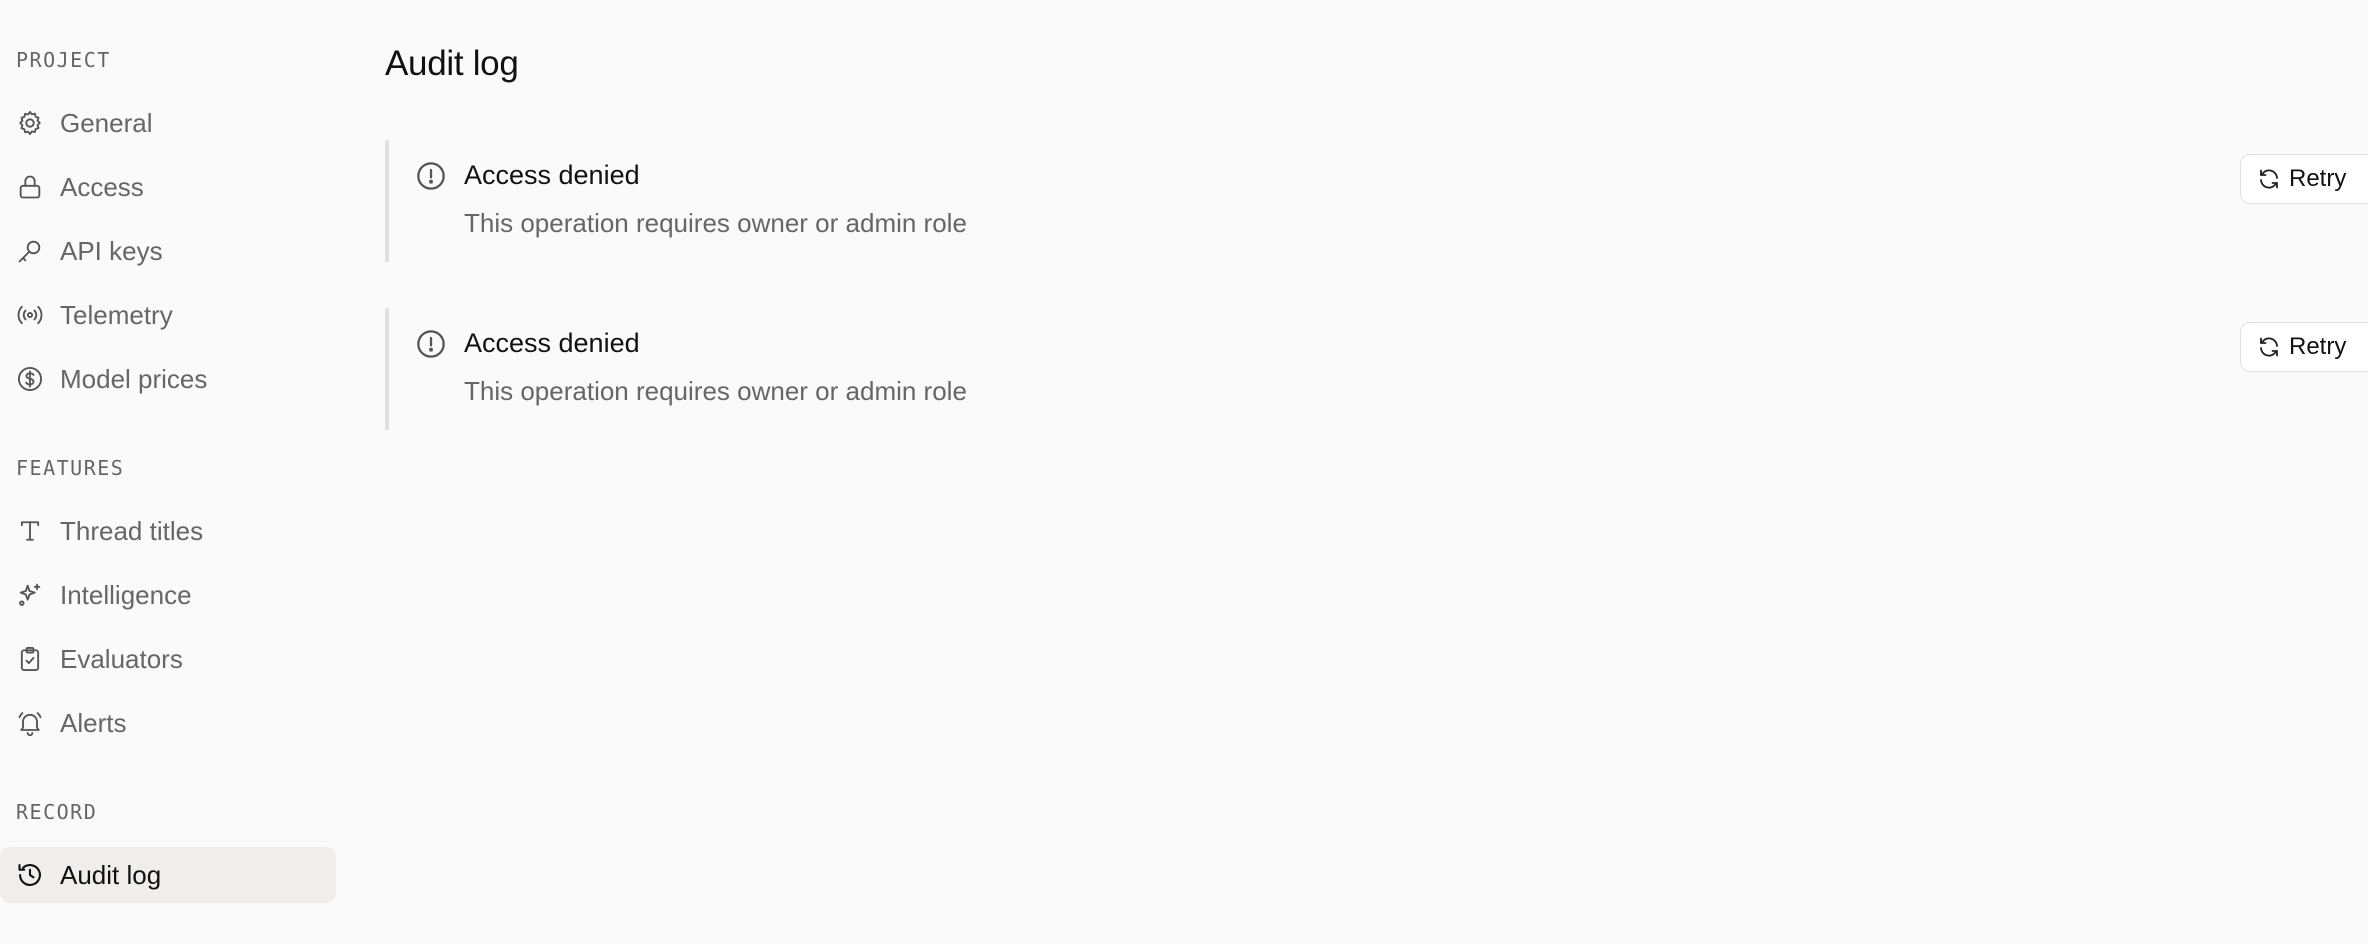  What do you see at coordinates (57, 812) in the screenshot?
I see `section-label-record: RECORD` at bounding box center [57, 812].